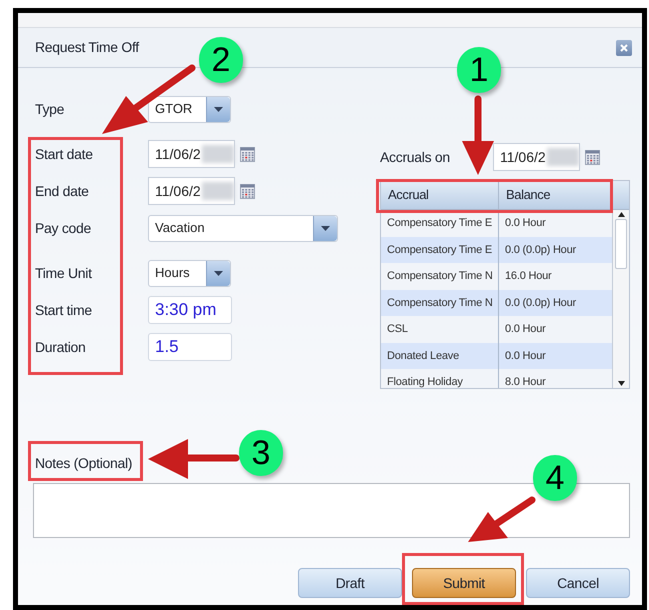 The height and width of the screenshot is (610, 649). Describe the element at coordinates (440, 195) in the screenshot. I see `column-header: Accrual` at that location.